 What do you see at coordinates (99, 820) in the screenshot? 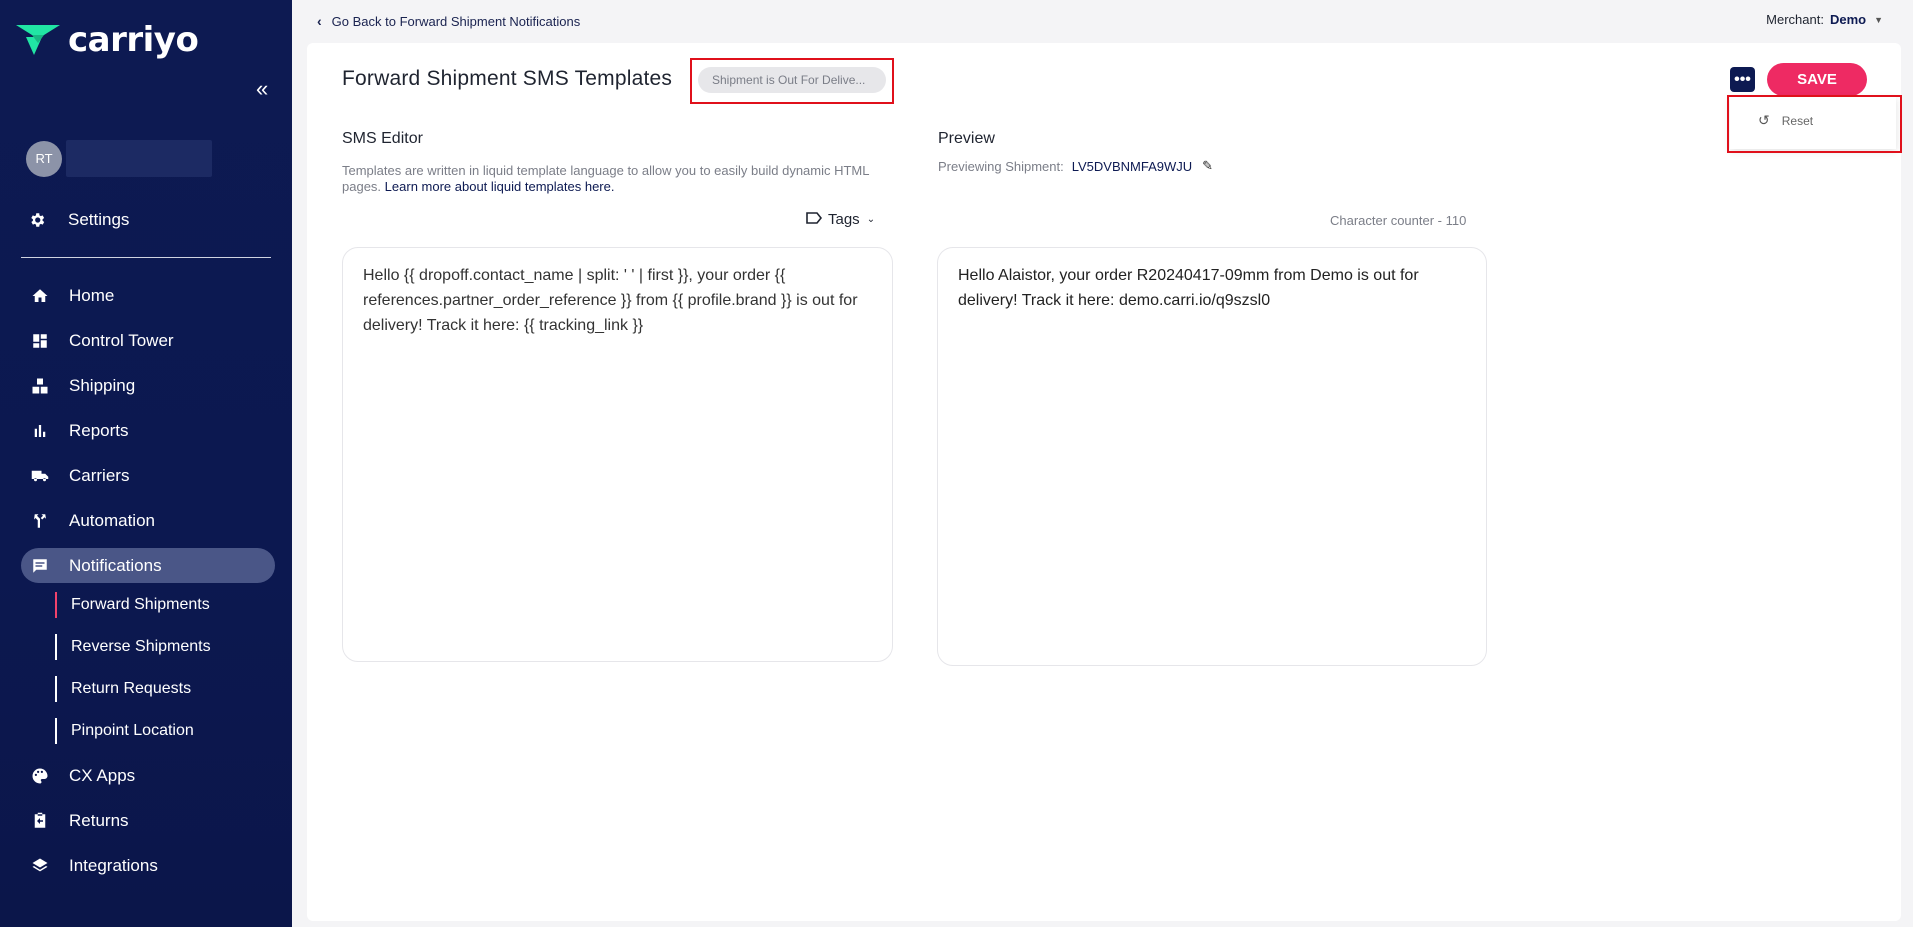
I see `sidebar-item-label: Returns` at bounding box center [99, 820].